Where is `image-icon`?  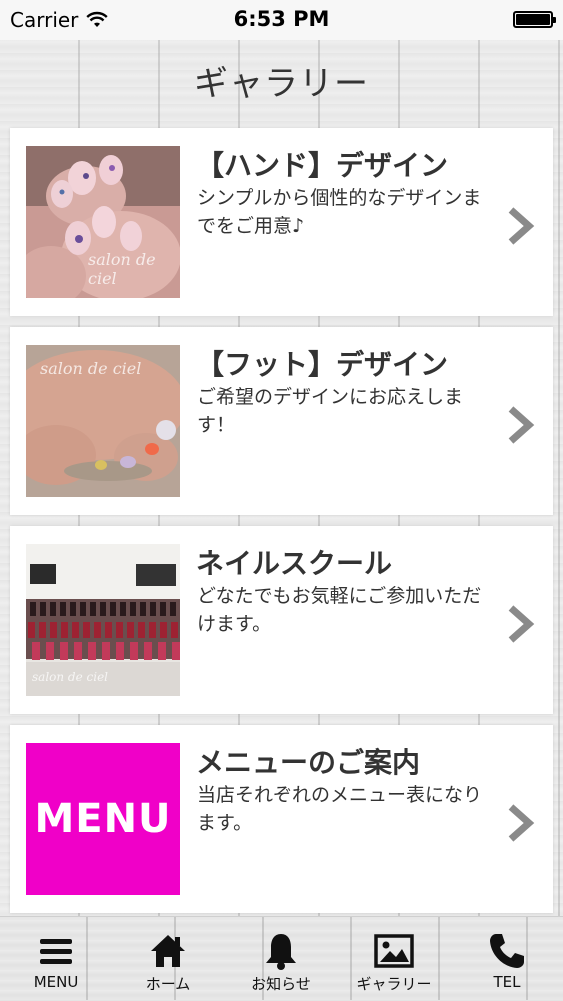
image-icon is located at coordinates (394, 951).